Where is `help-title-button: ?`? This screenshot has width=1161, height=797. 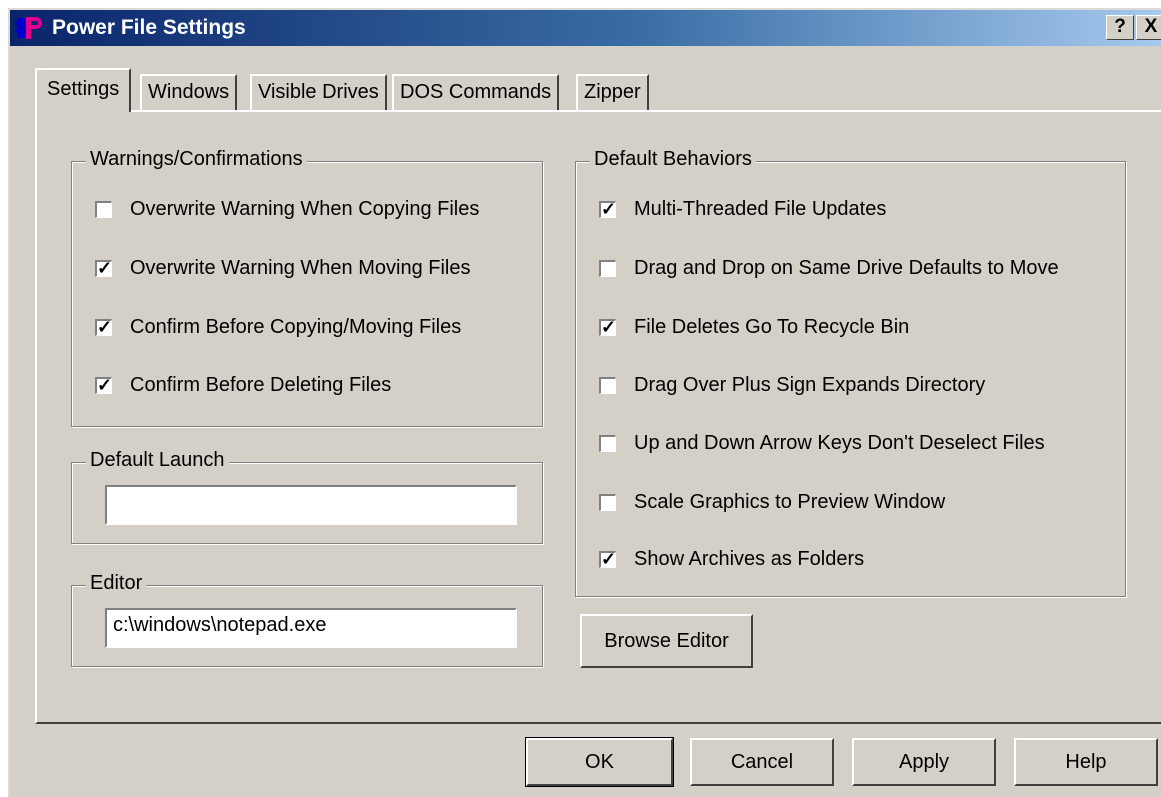 help-title-button: ? is located at coordinates (1120, 27).